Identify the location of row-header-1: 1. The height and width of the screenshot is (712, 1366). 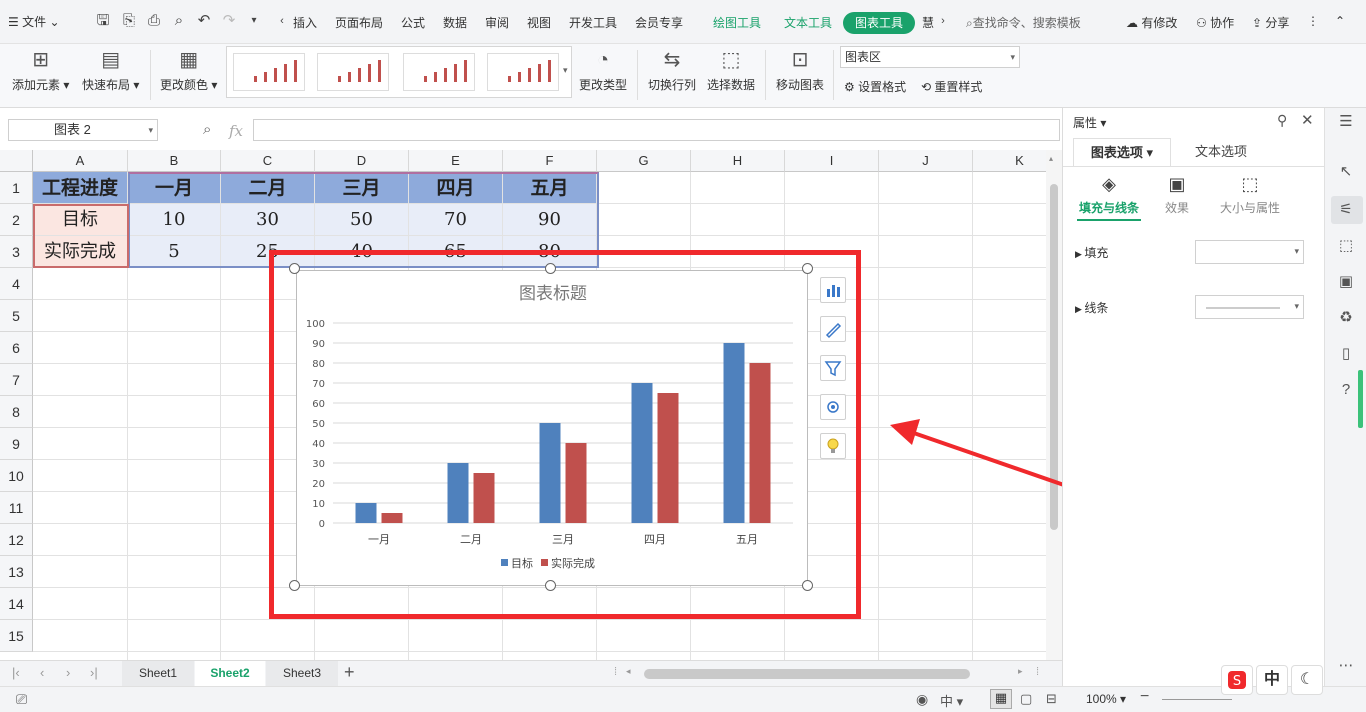
(16, 188).